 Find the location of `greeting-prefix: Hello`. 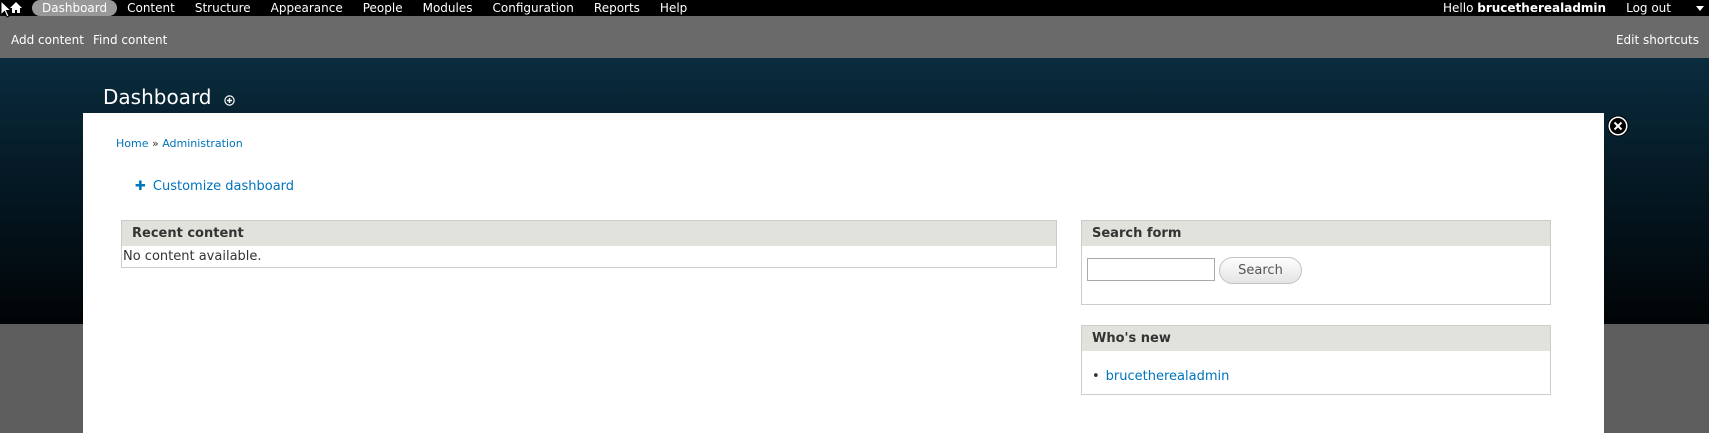

greeting-prefix: Hello is located at coordinates (1458, 8).